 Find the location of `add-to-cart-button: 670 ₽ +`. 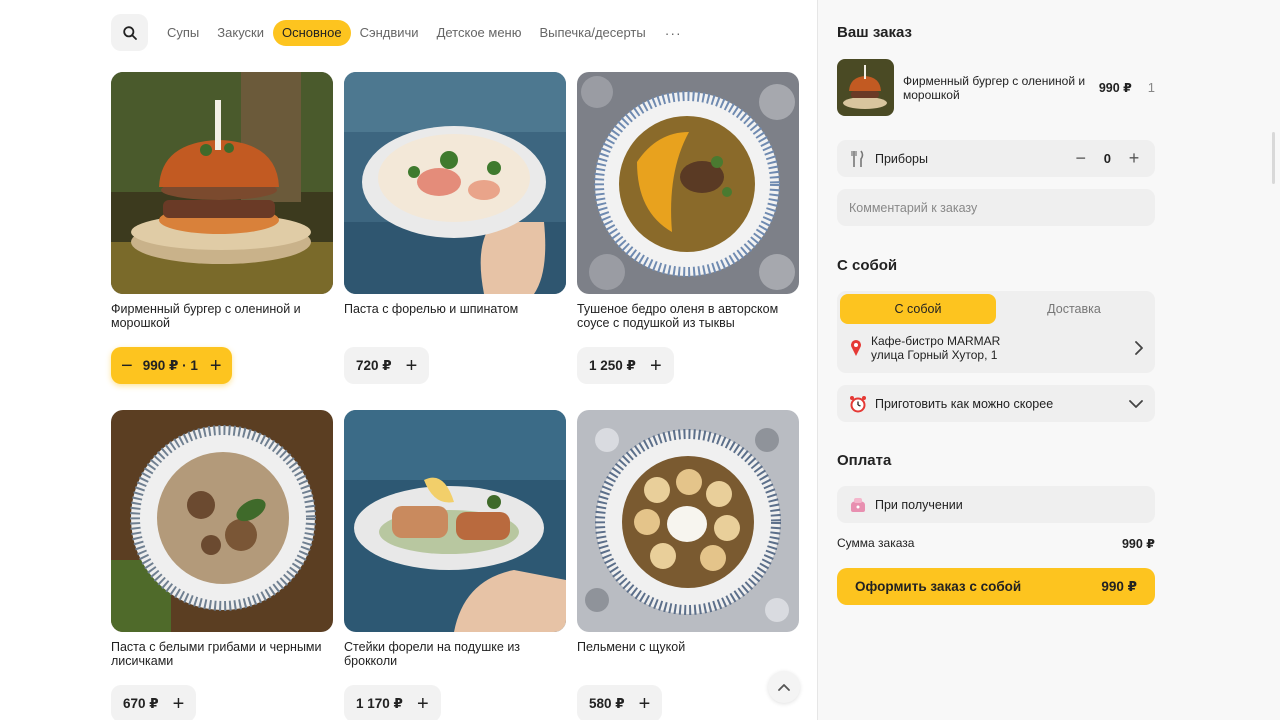

add-to-cart-button: 670 ₽ + is located at coordinates (154, 702).